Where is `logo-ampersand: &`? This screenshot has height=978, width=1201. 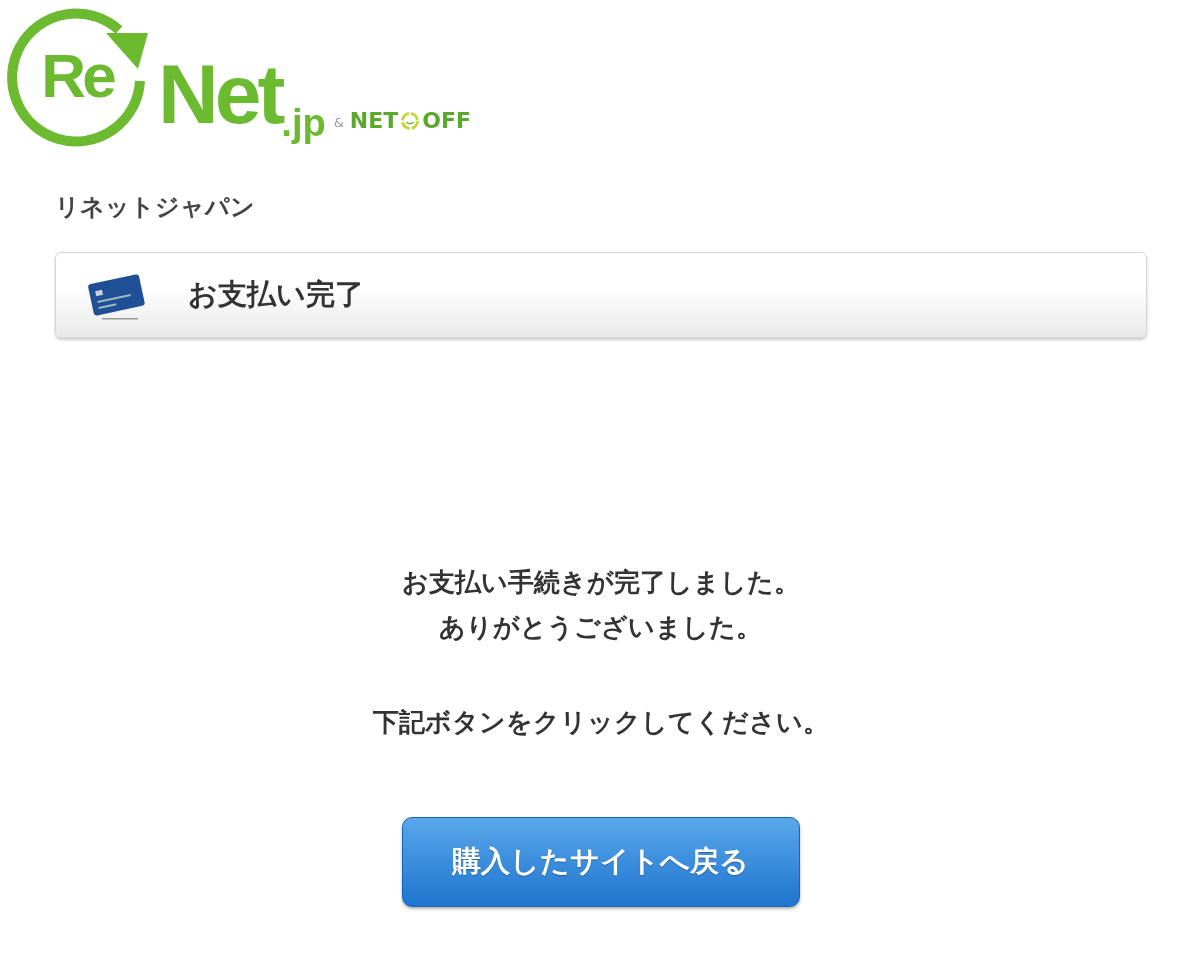
logo-ampersand: & is located at coordinates (338, 122).